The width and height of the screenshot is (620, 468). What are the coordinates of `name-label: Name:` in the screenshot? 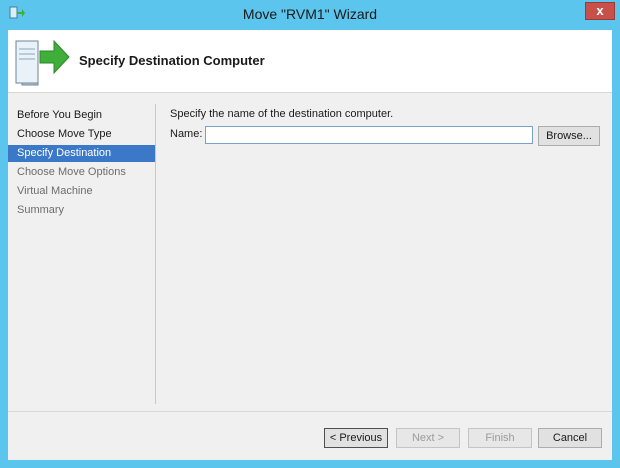 It's located at (186, 134).